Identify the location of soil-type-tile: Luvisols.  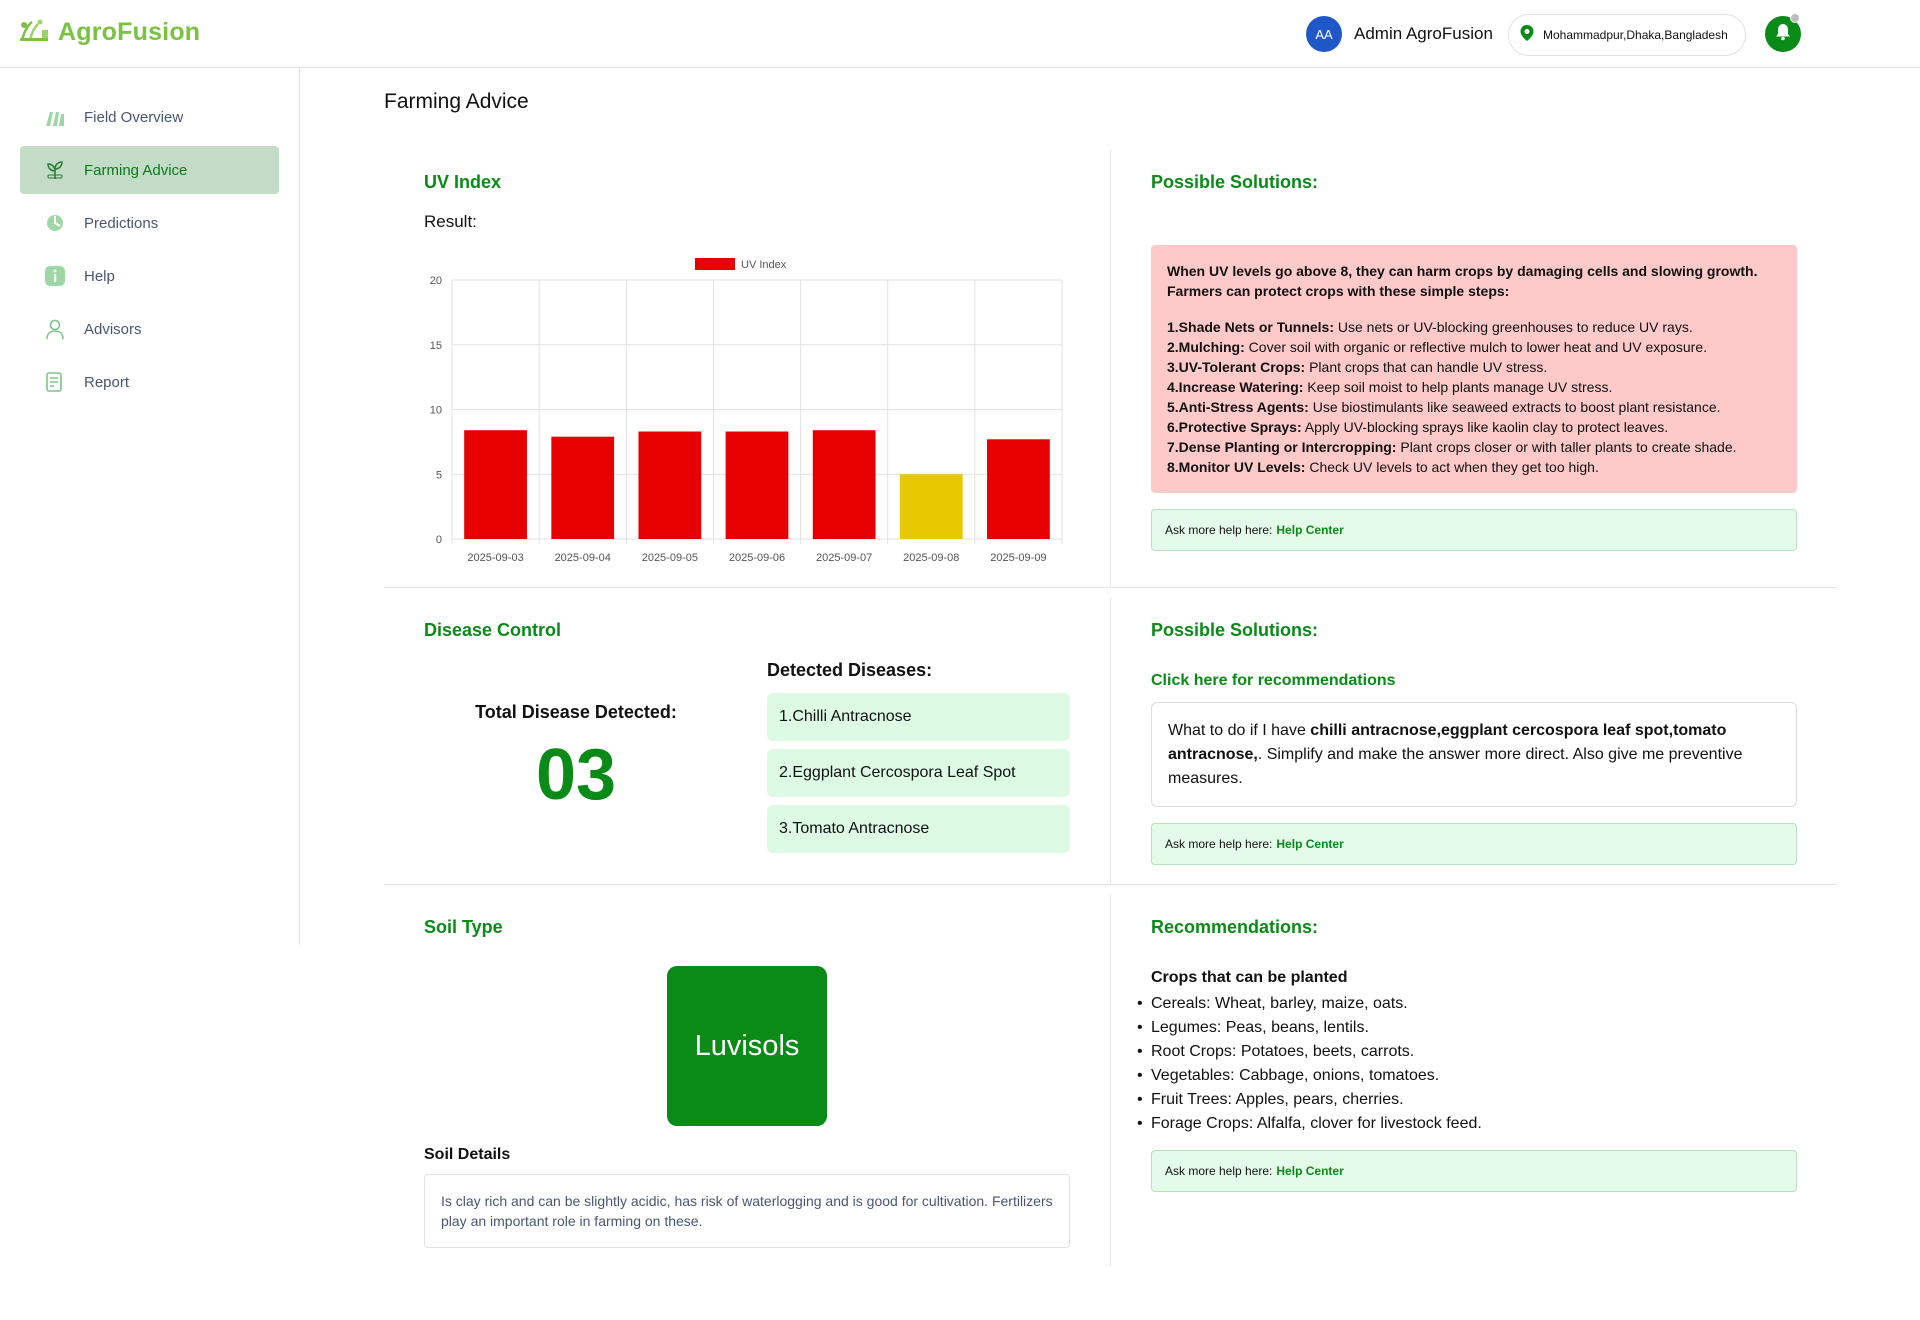
(747, 1046).